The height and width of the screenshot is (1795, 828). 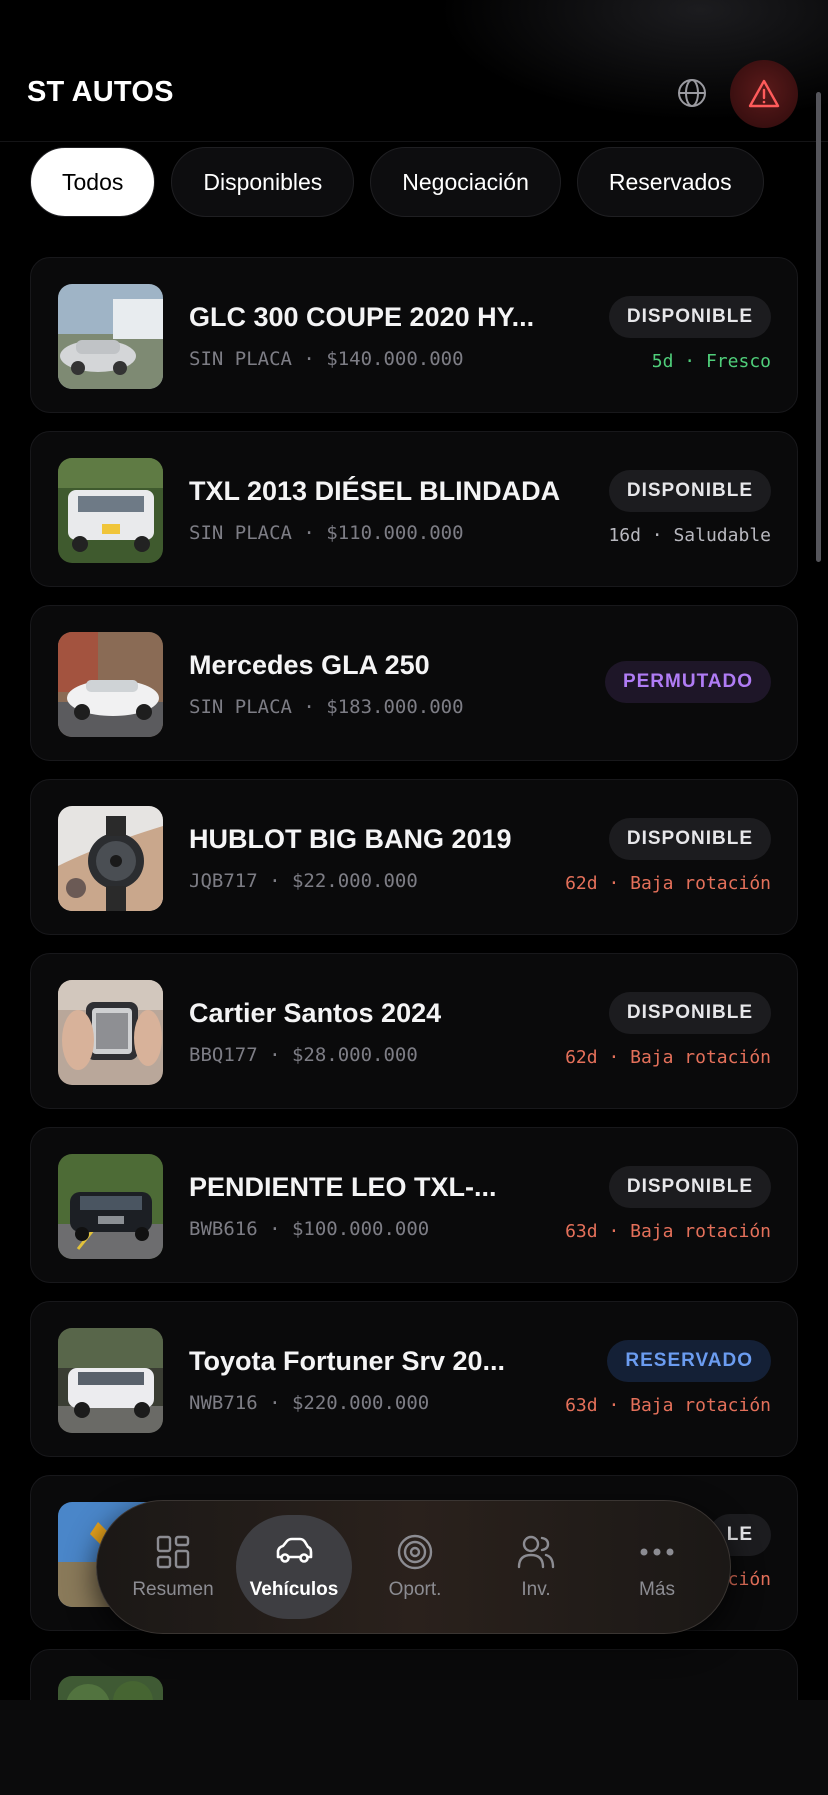 I want to click on filter-negociacion: Negociación, so click(x=465, y=182).